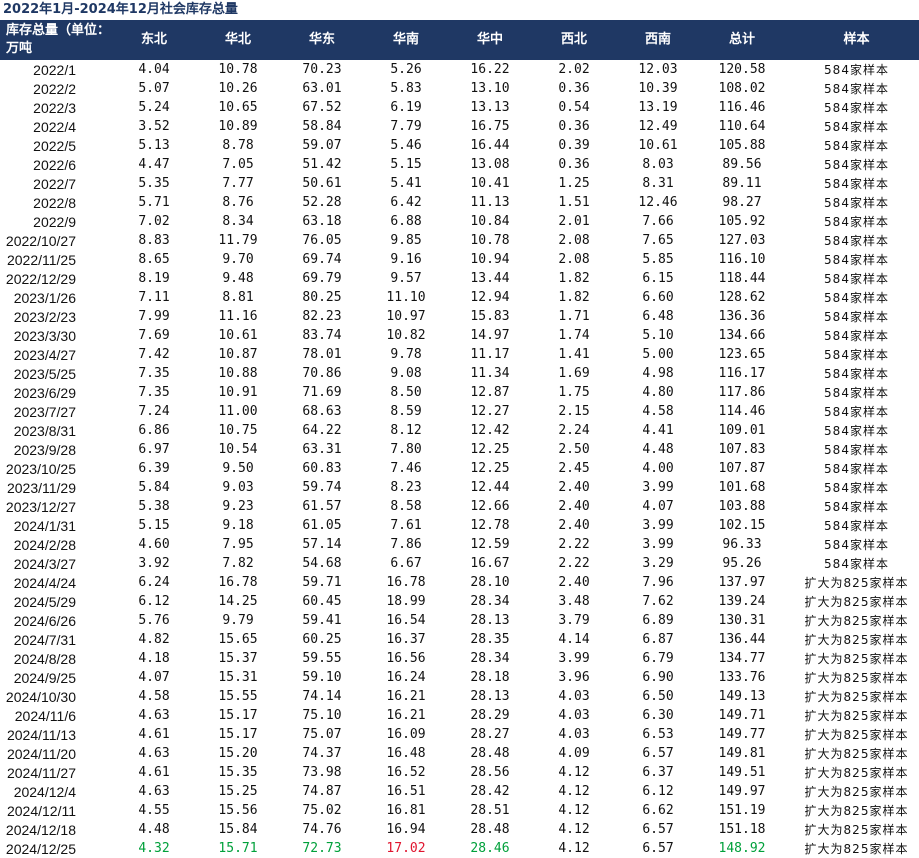 The width and height of the screenshot is (919, 858). Describe the element at coordinates (154, 297) in the screenshot. I see `value-cell: 7.11` at that location.